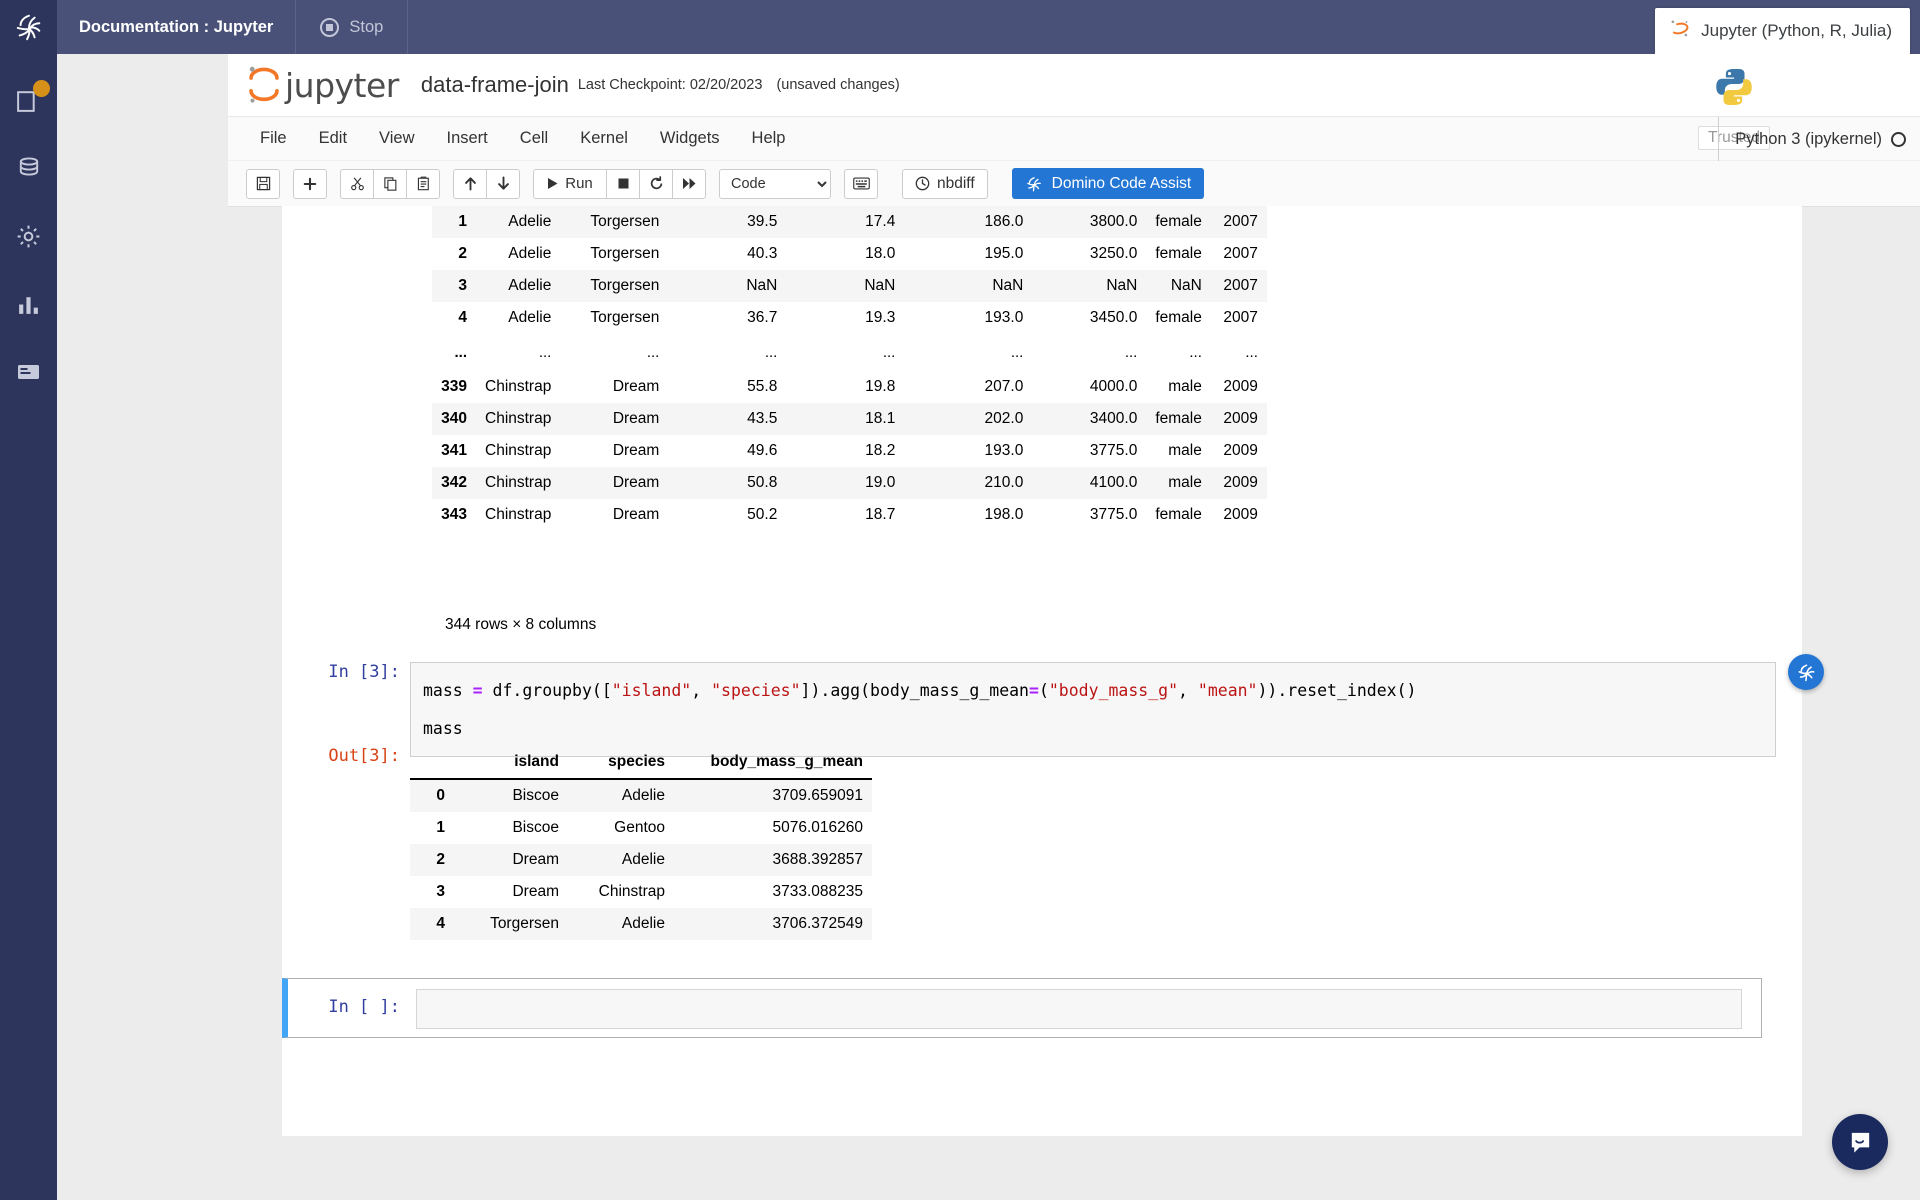  I want to click on cell-bill-depth: 18.0, so click(880, 253).